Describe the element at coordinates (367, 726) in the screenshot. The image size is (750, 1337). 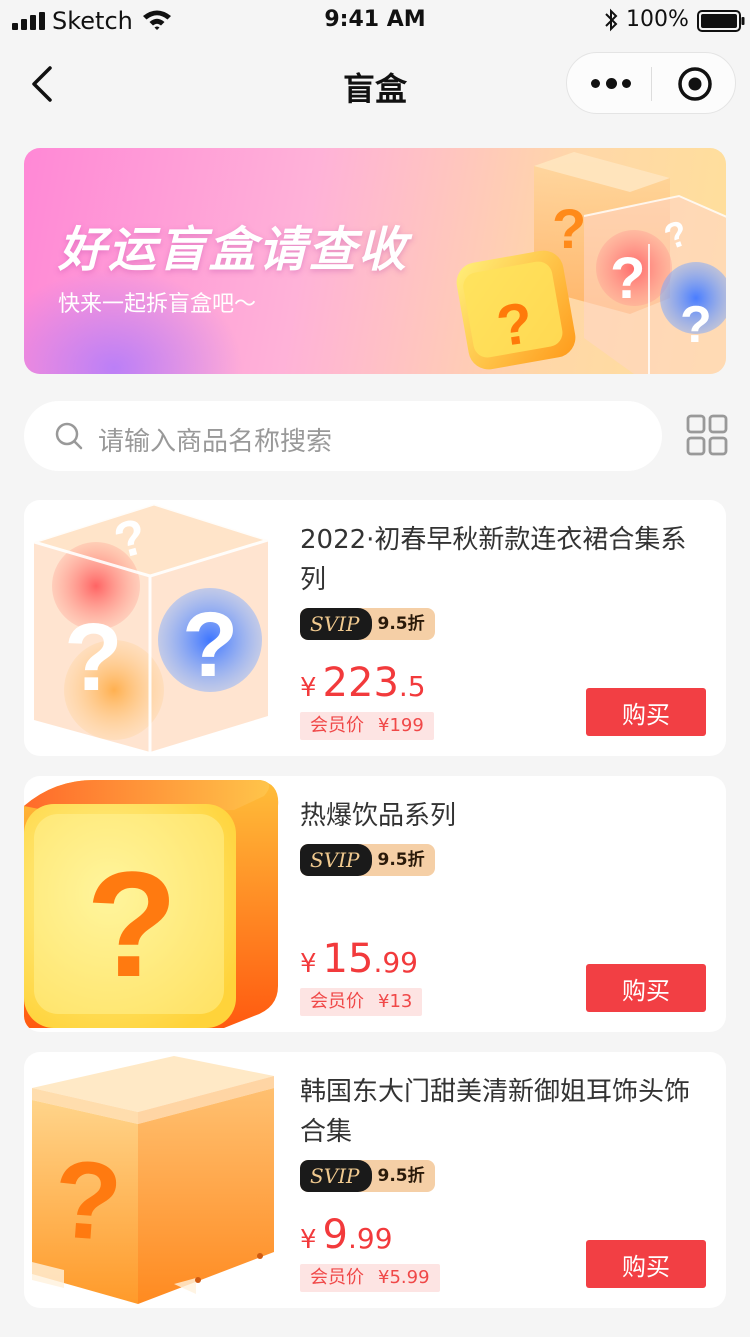
I see `member-price-tag: 会员价 ¥199` at that location.